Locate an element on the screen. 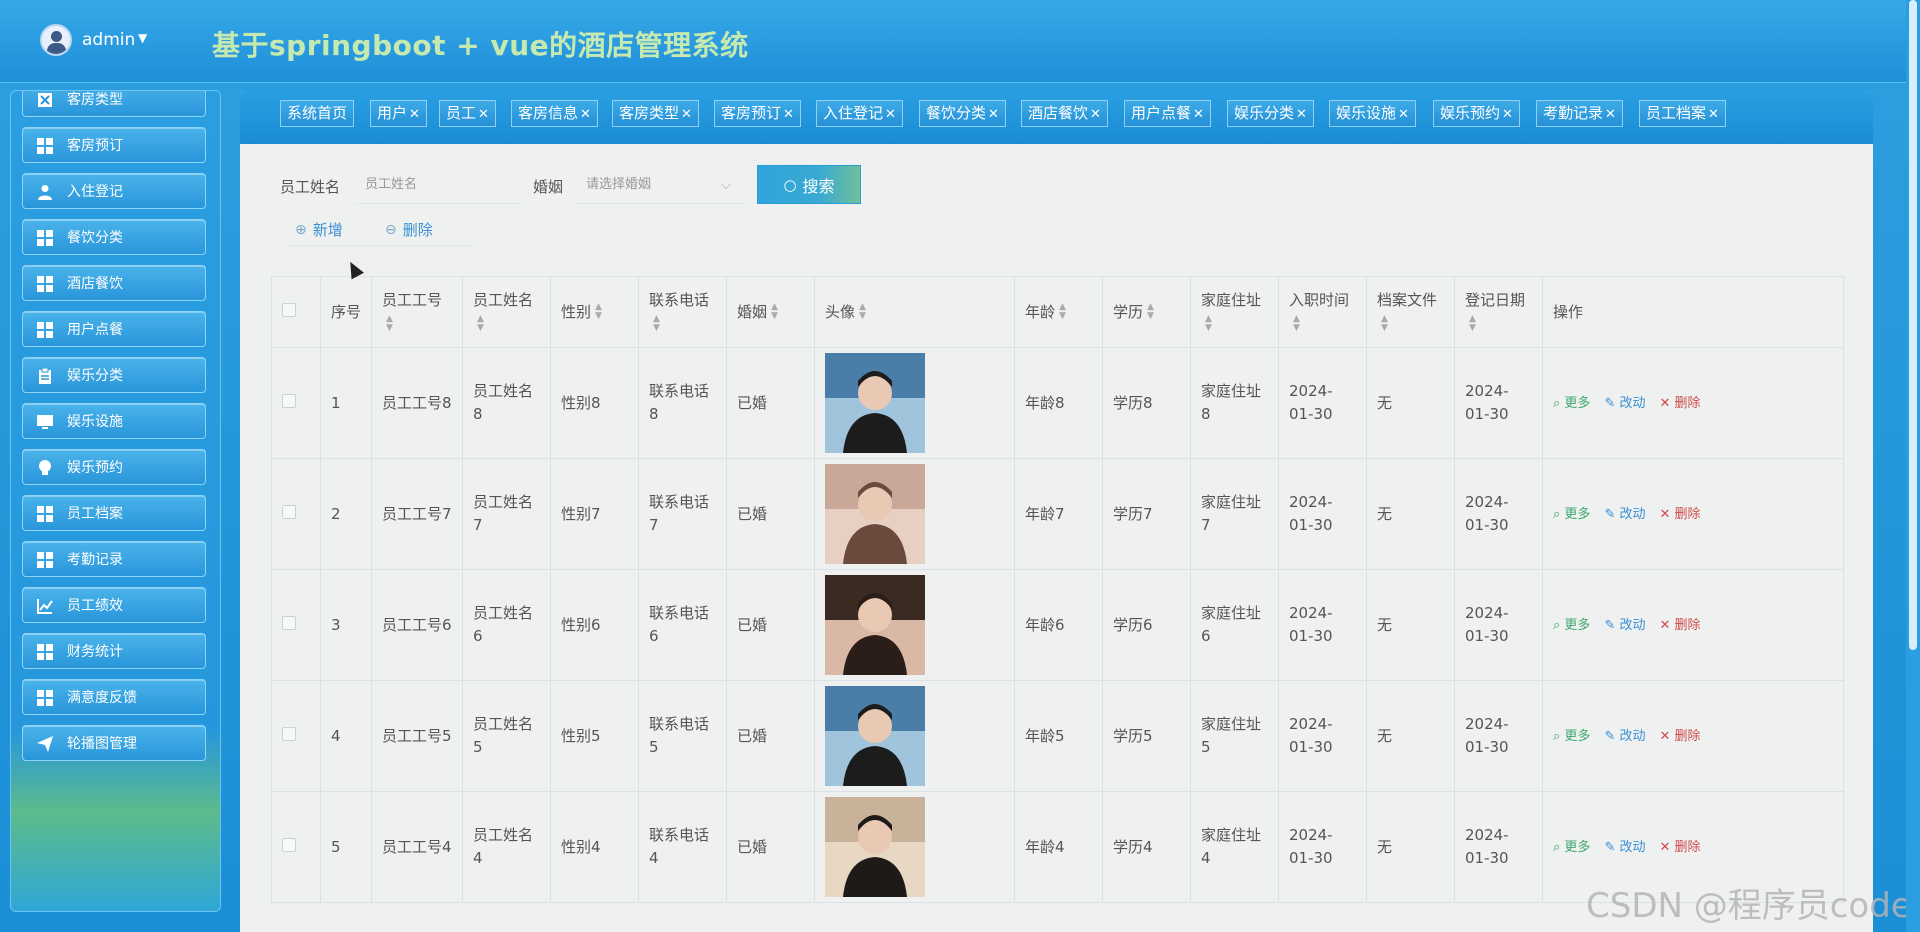 This screenshot has height=932, width=1920. col-avatar: 头像 ▲ ▼ is located at coordinates (914, 312).